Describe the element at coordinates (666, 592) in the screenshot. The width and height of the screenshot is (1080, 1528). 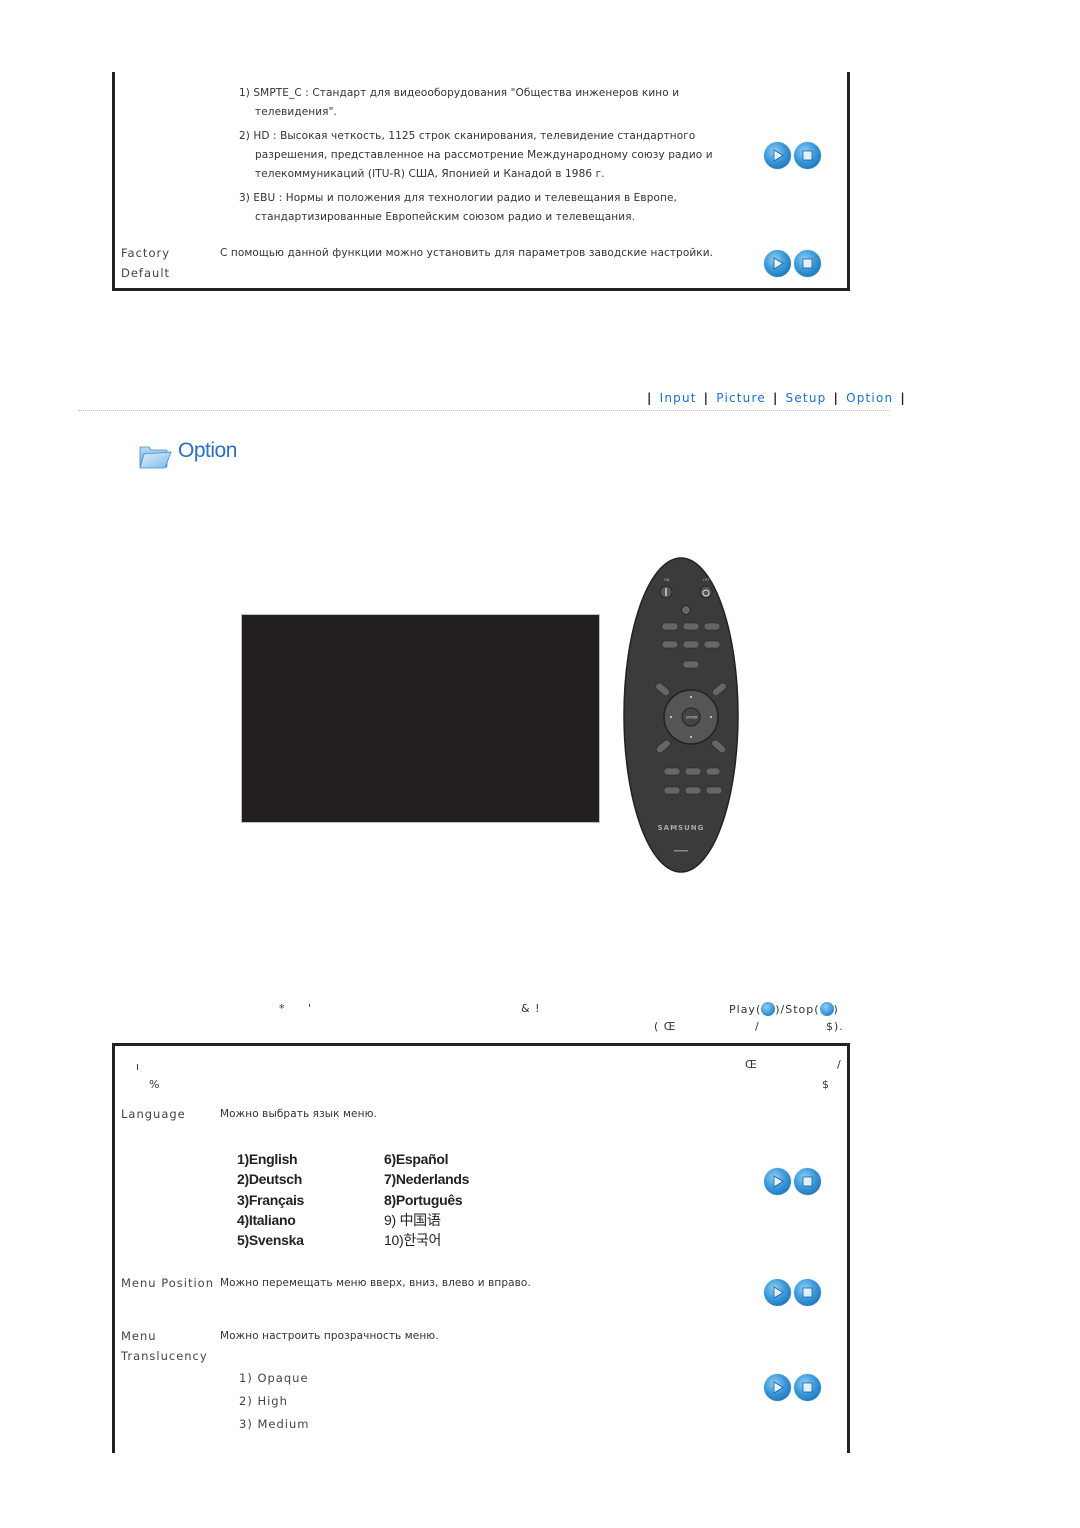
I see `power-on-icon` at that location.